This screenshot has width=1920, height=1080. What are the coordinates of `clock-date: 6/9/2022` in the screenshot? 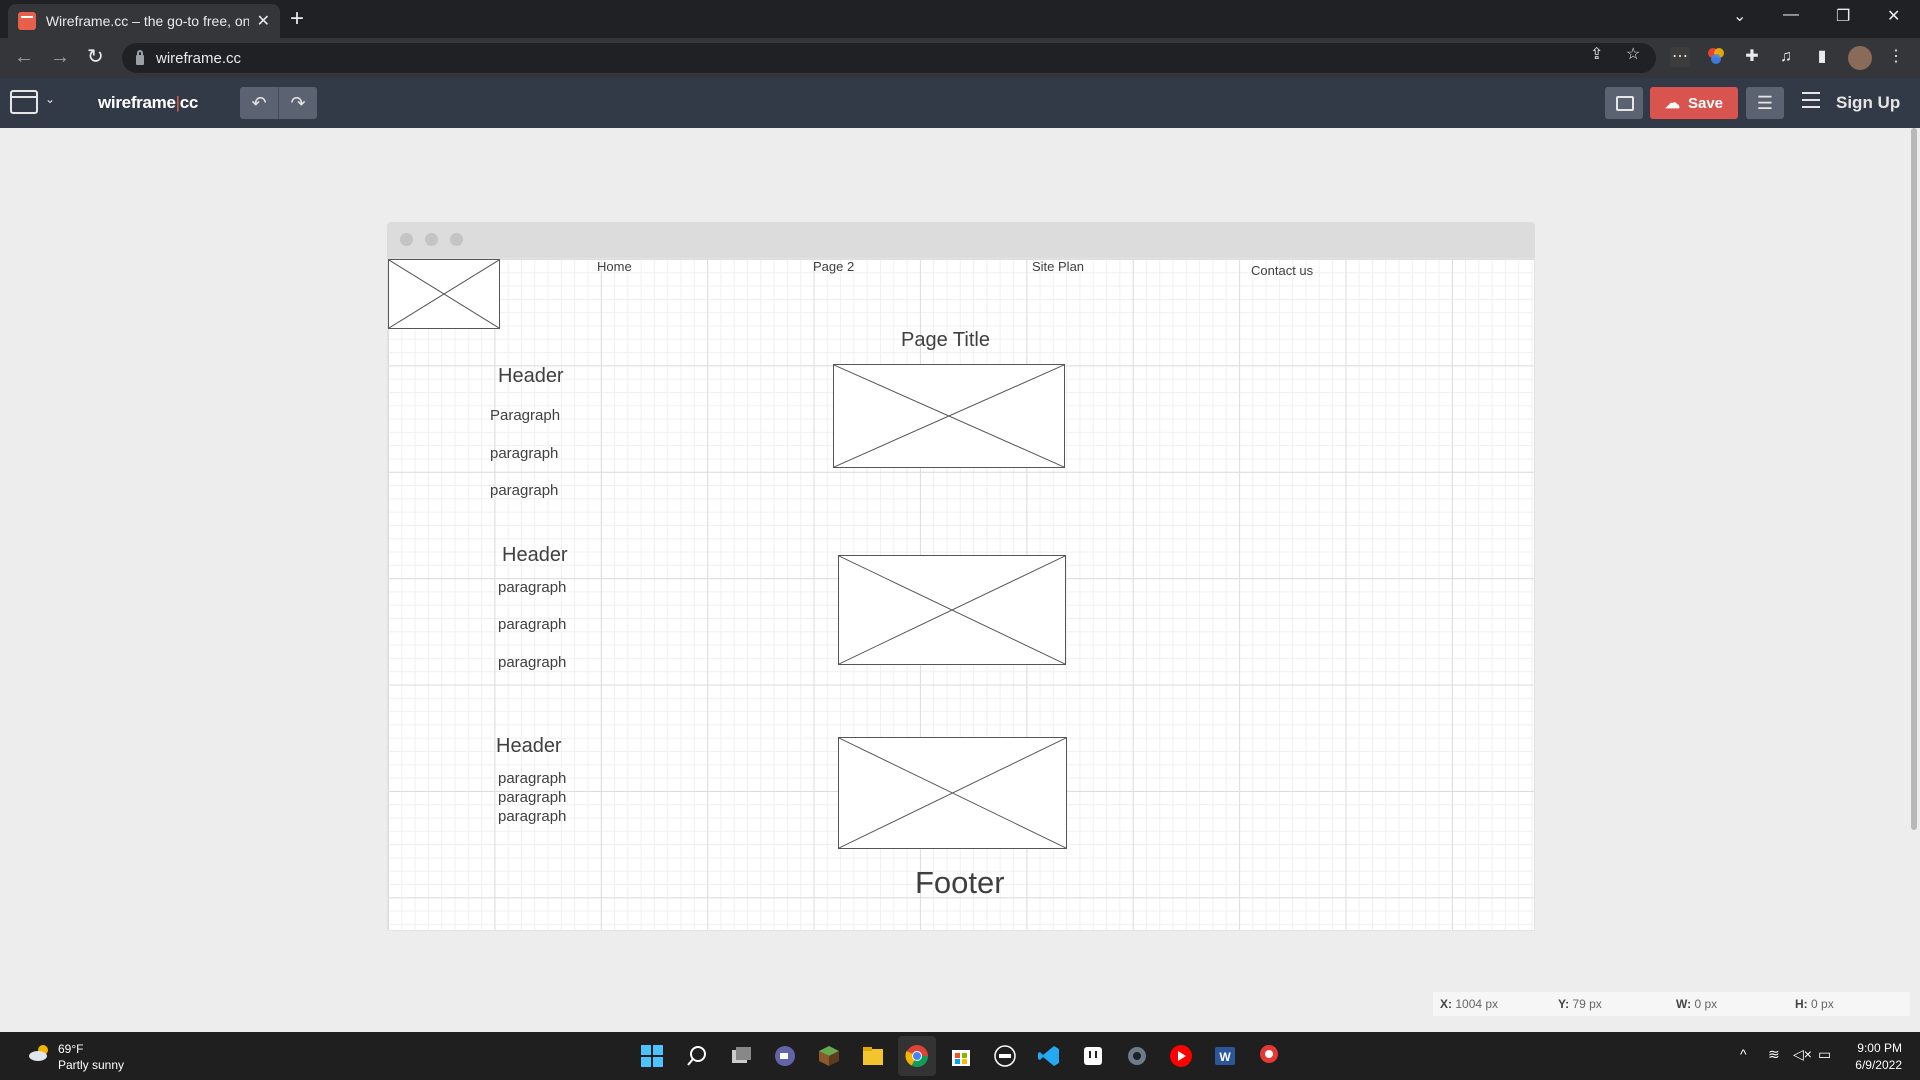 It's located at (1871, 1065).